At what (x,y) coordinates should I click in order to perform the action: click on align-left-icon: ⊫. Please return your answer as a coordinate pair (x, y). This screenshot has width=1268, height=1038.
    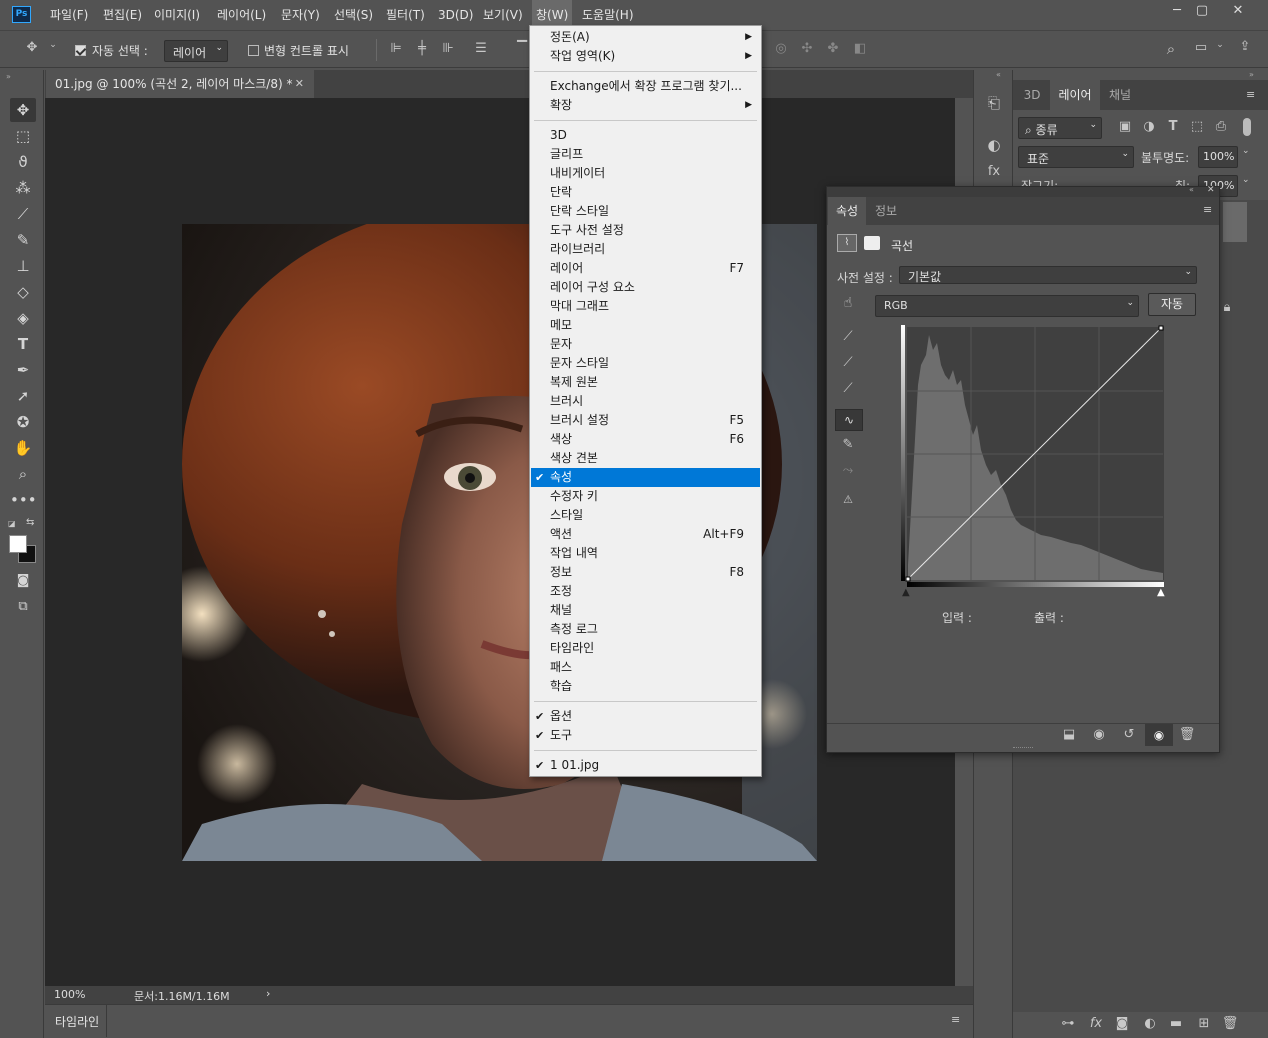
    Looking at the image, I should click on (396, 48).